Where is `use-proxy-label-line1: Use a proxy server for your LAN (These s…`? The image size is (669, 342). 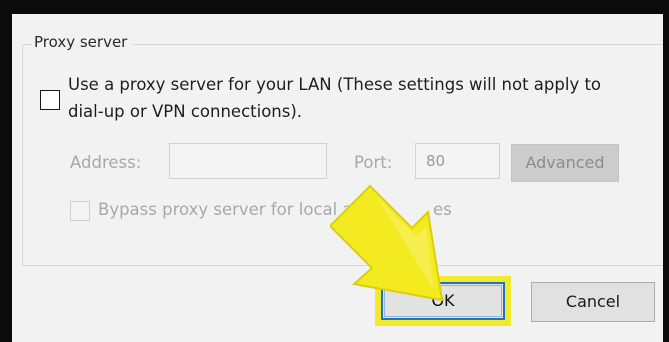
use-proxy-label-line1: Use a proxy server for your LAN (These s… is located at coordinates (334, 84).